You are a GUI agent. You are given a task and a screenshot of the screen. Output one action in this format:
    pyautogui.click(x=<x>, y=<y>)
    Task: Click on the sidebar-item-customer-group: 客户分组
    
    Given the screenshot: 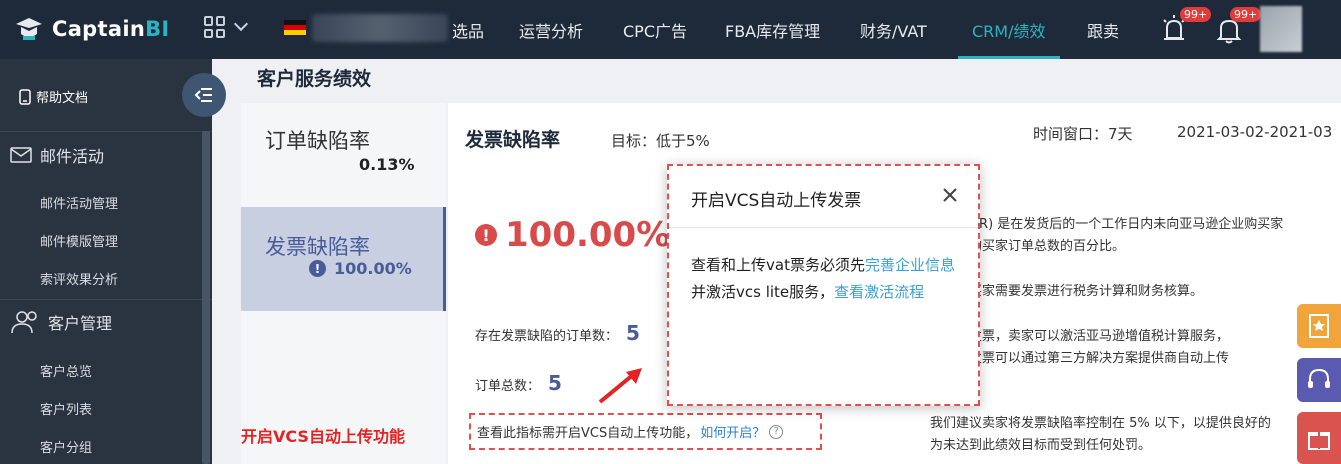 What is the action you would take?
    pyautogui.click(x=66, y=446)
    